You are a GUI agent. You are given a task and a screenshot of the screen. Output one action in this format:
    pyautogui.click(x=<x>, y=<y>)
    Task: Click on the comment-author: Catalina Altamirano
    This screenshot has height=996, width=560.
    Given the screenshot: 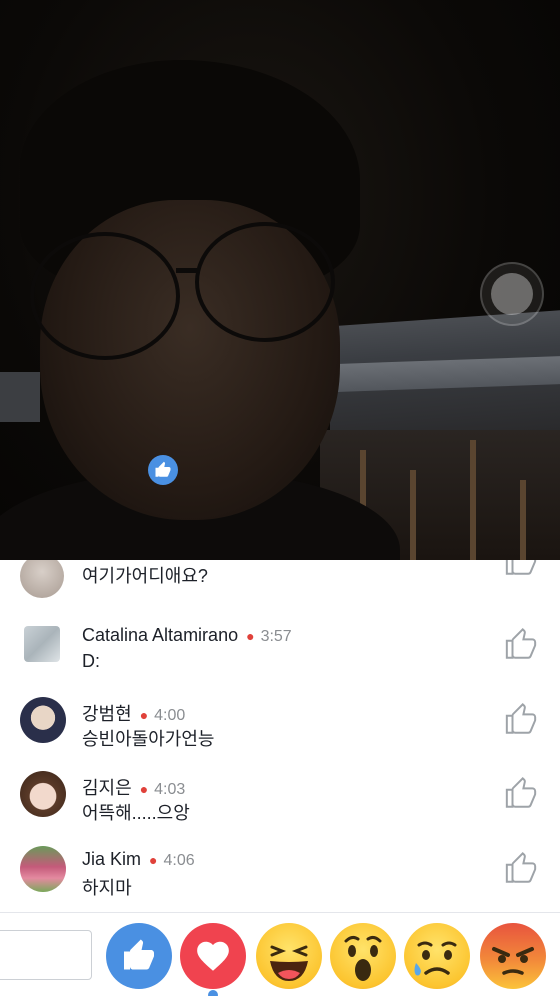 What is the action you would take?
    pyautogui.click(x=160, y=635)
    